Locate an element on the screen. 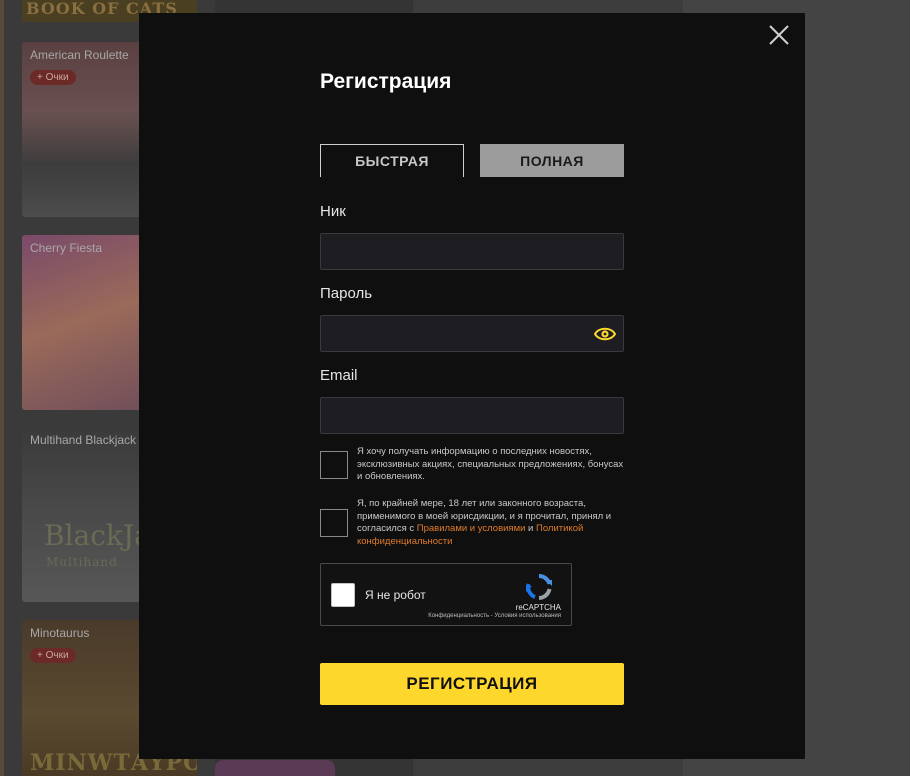 The height and width of the screenshot is (776, 910). recaptcha-brand: reCAPTCHA is located at coordinates (538, 607).